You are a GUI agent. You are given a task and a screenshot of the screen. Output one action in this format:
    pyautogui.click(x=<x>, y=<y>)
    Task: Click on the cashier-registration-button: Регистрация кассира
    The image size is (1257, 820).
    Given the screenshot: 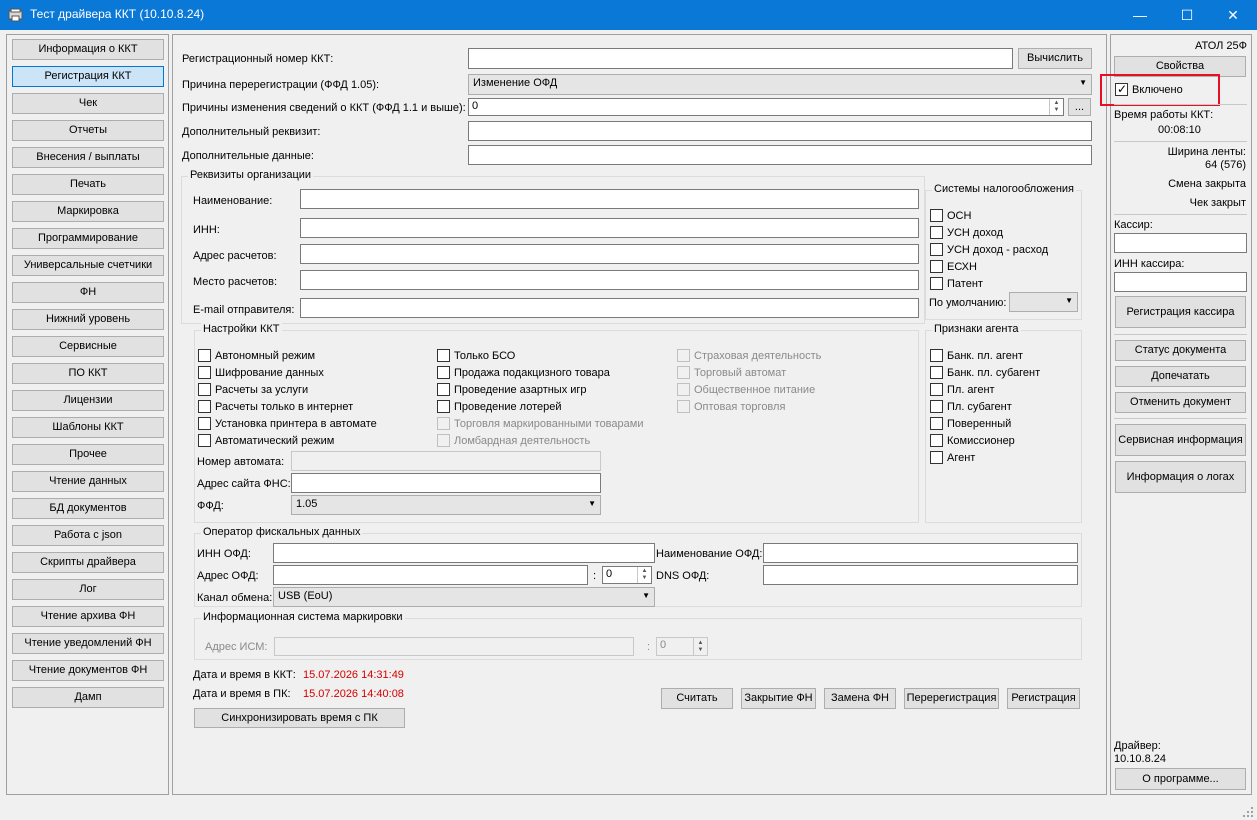 What is the action you would take?
    pyautogui.click(x=1180, y=312)
    